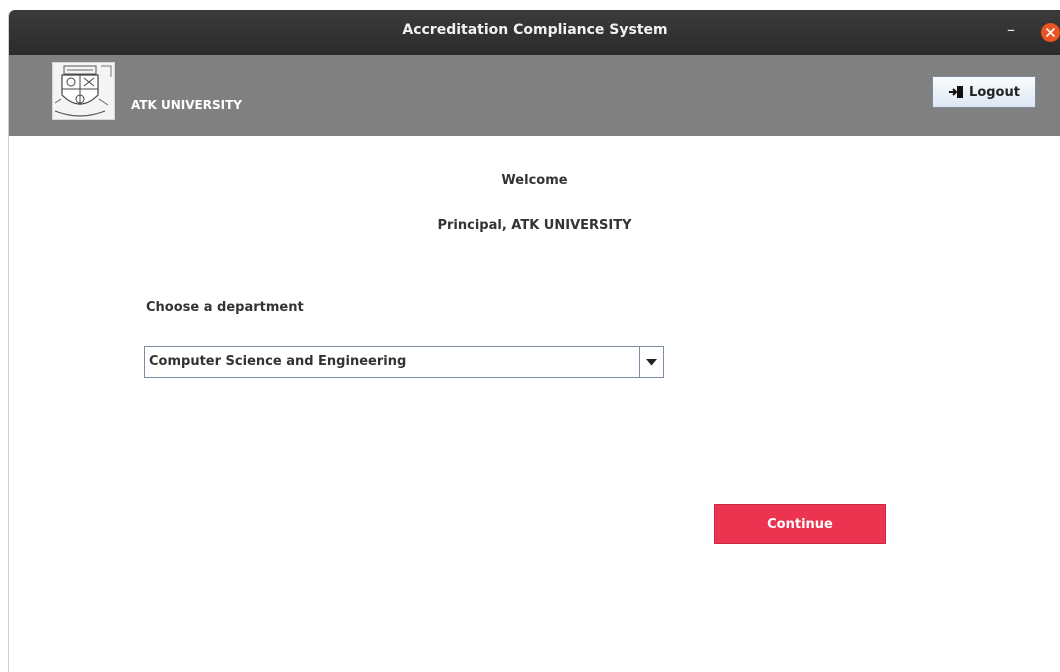  I want to click on university-crest-icon, so click(83, 91).